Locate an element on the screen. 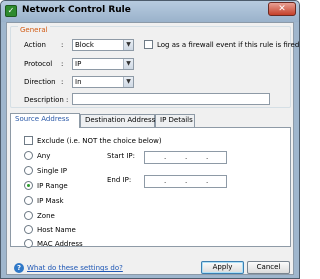 This screenshot has height=279, width=320. title-bar: ✓ Network Control Rule ✕ is located at coordinates (150, 11).